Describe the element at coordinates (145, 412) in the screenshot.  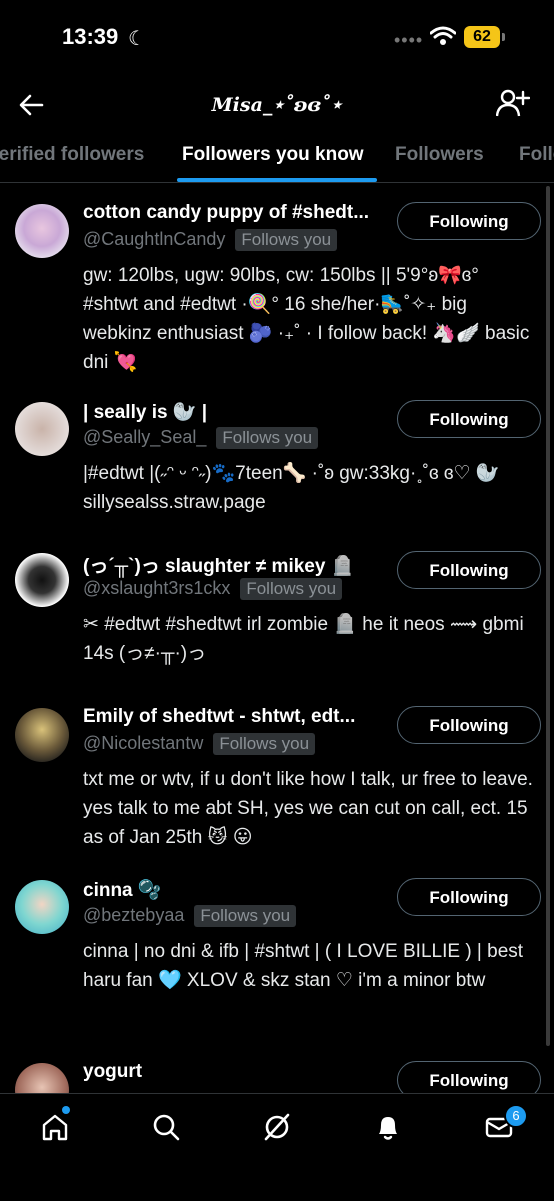
I see `user-name: | seally is 🦭 |` at that location.